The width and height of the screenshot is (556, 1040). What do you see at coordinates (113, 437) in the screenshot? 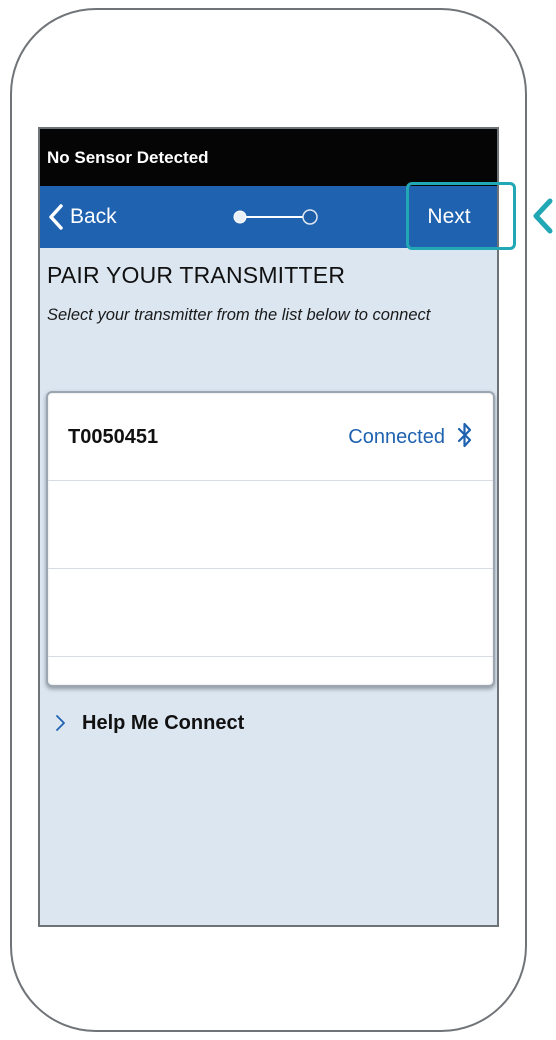
I see `transmitter-id: T0050451` at bounding box center [113, 437].